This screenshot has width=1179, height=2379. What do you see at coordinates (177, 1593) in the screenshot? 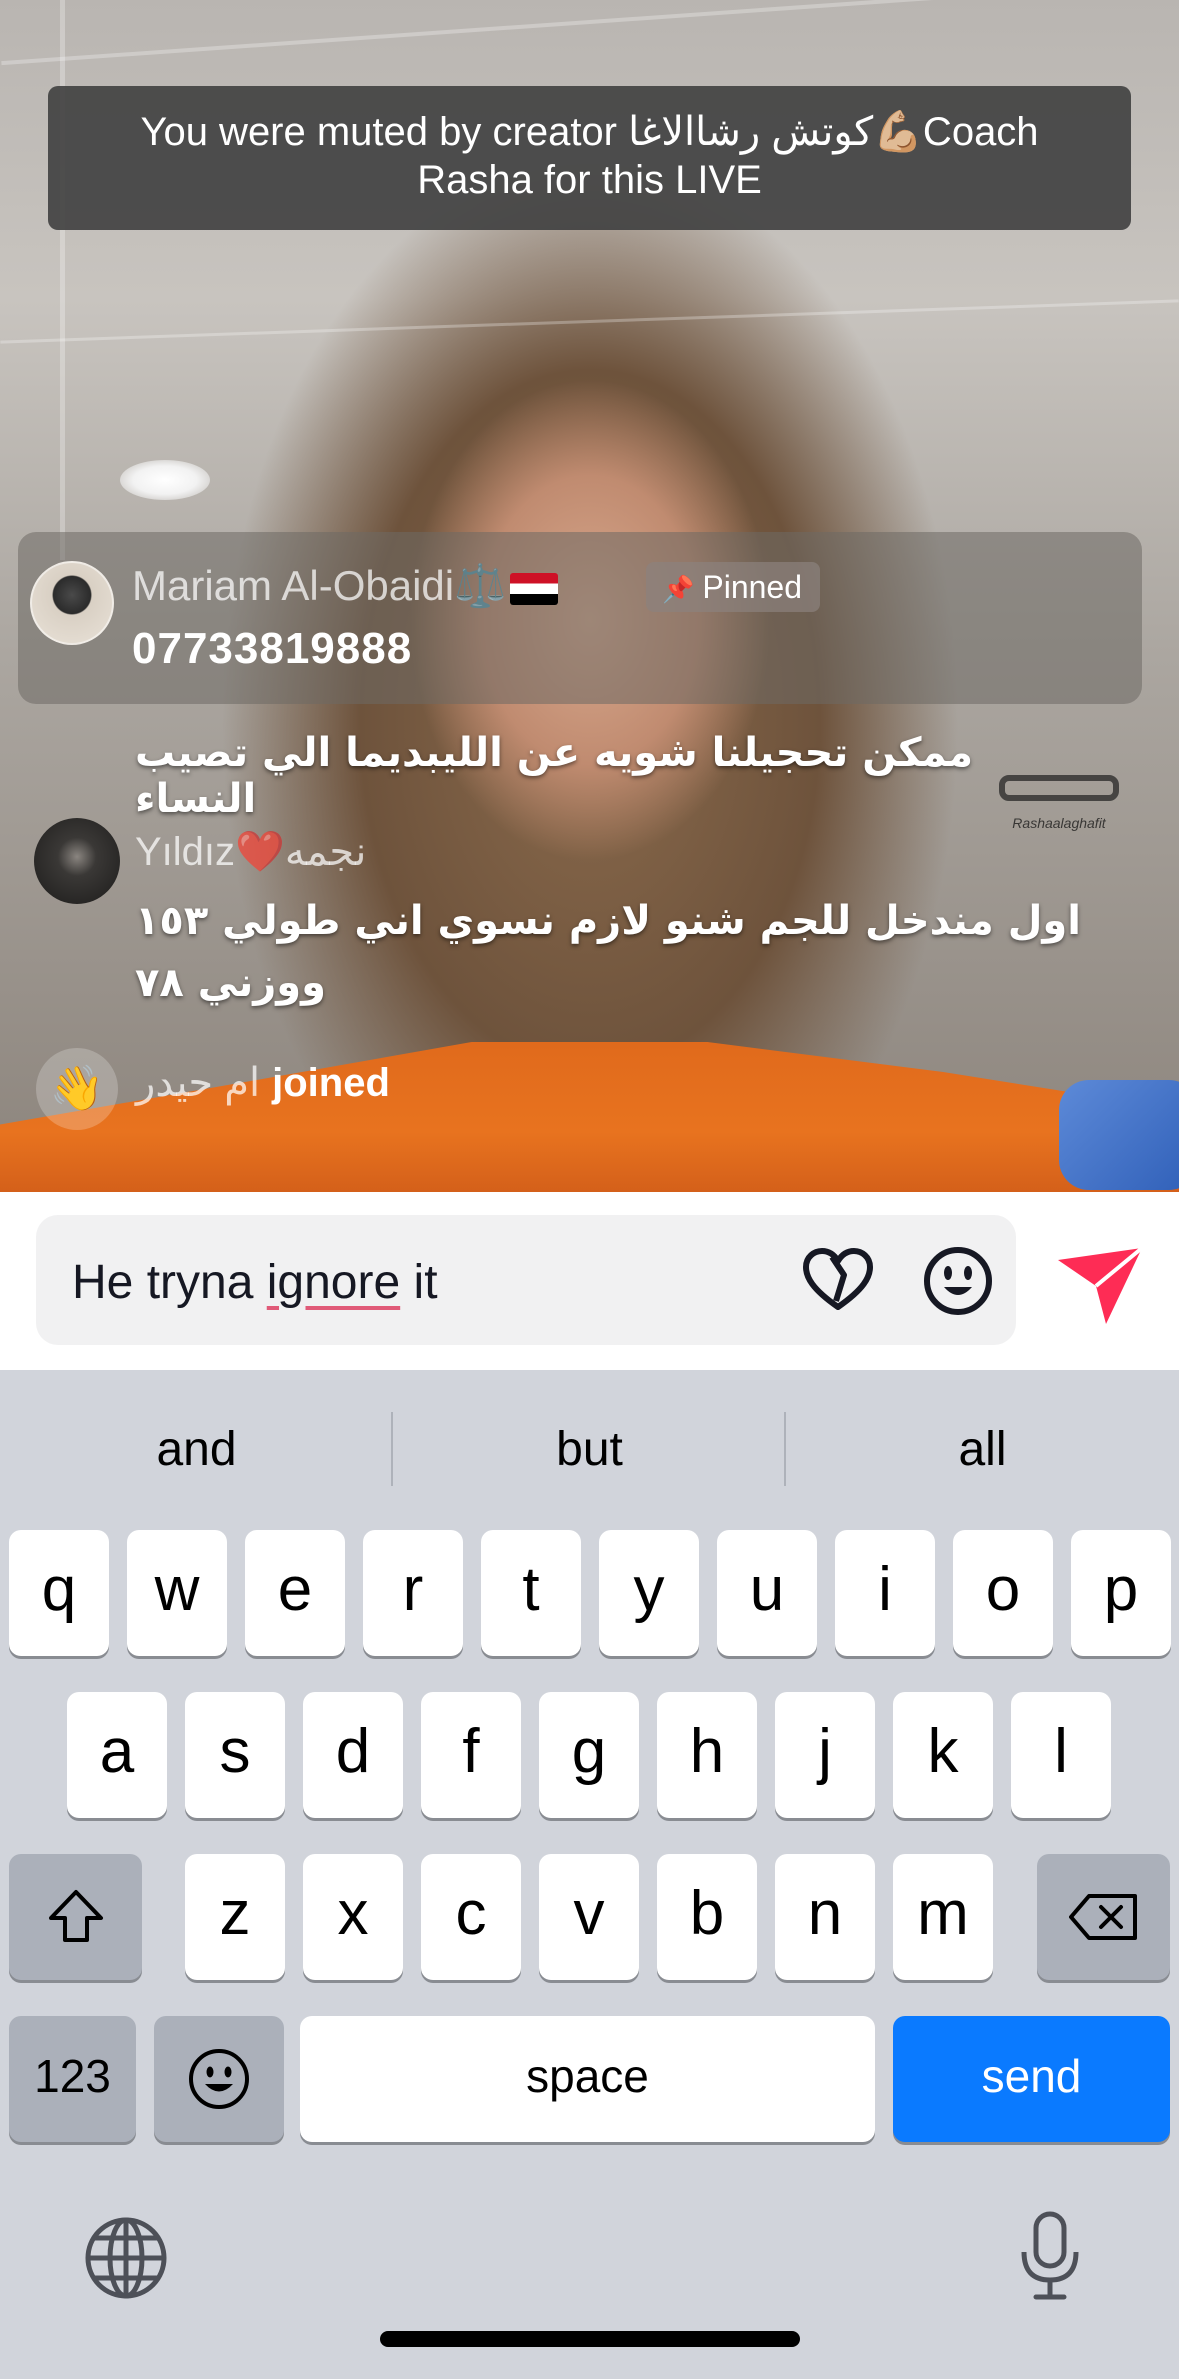
I see `key-w: w` at bounding box center [177, 1593].